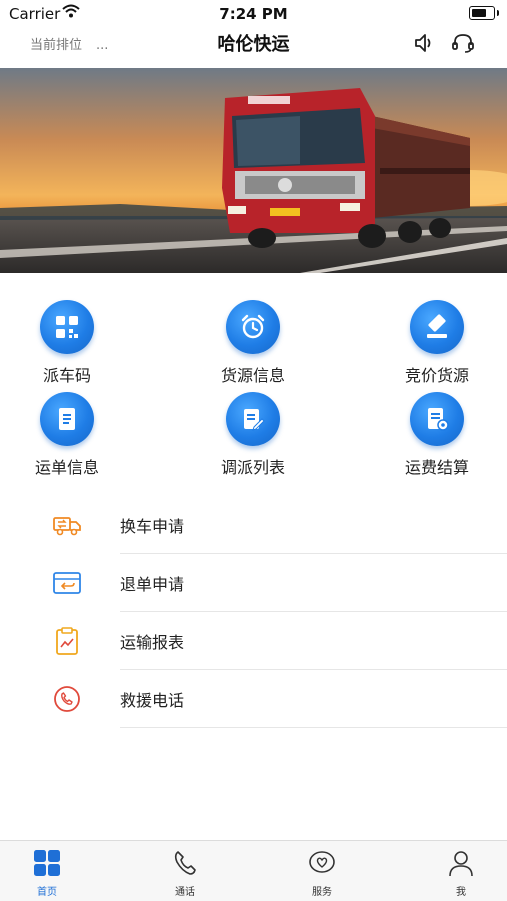  I want to click on headset-icon, so click(463, 43).